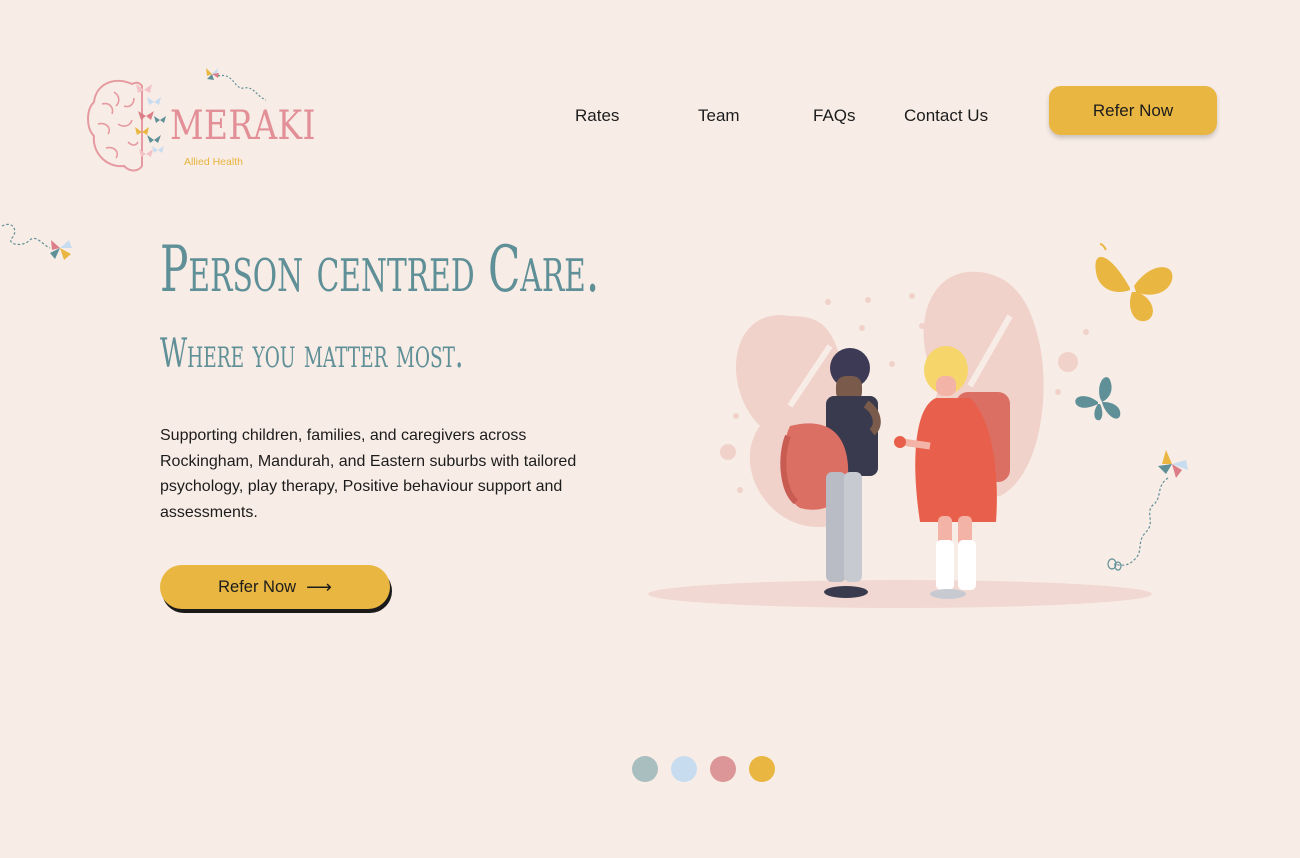 The height and width of the screenshot is (858, 1300). What do you see at coordinates (946, 116) in the screenshot?
I see `nav-link-contact-us: Contact Us` at bounding box center [946, 116].